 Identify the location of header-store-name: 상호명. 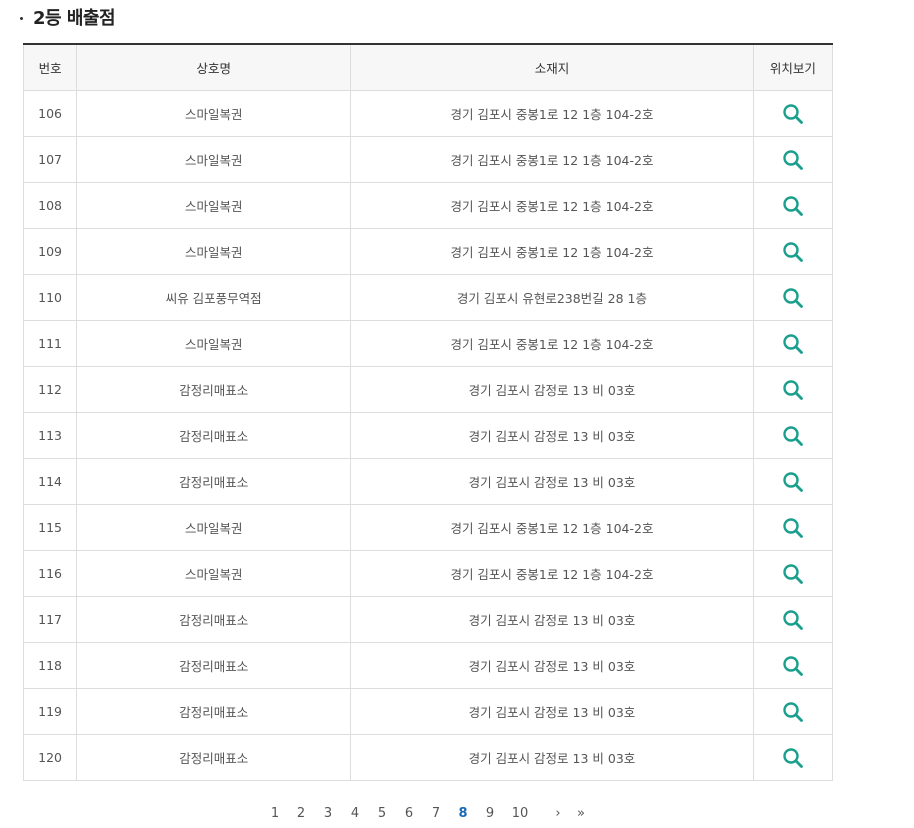
(214, 67).